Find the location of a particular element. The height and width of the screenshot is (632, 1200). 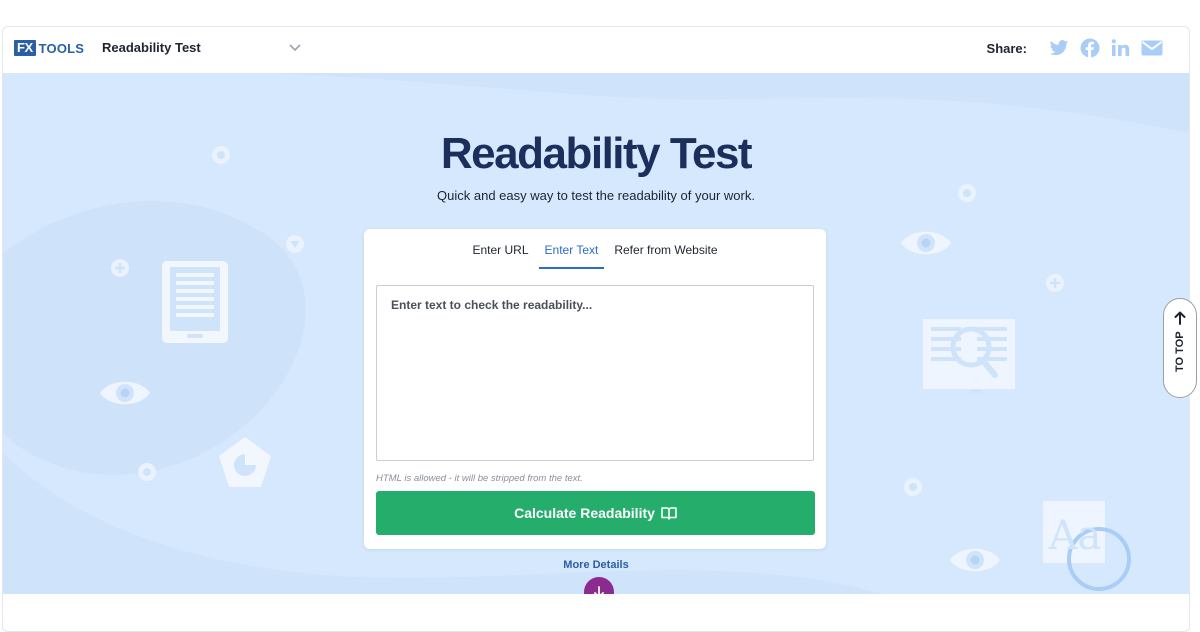

more-details-link: More Details is located at coordinates (596, 565).